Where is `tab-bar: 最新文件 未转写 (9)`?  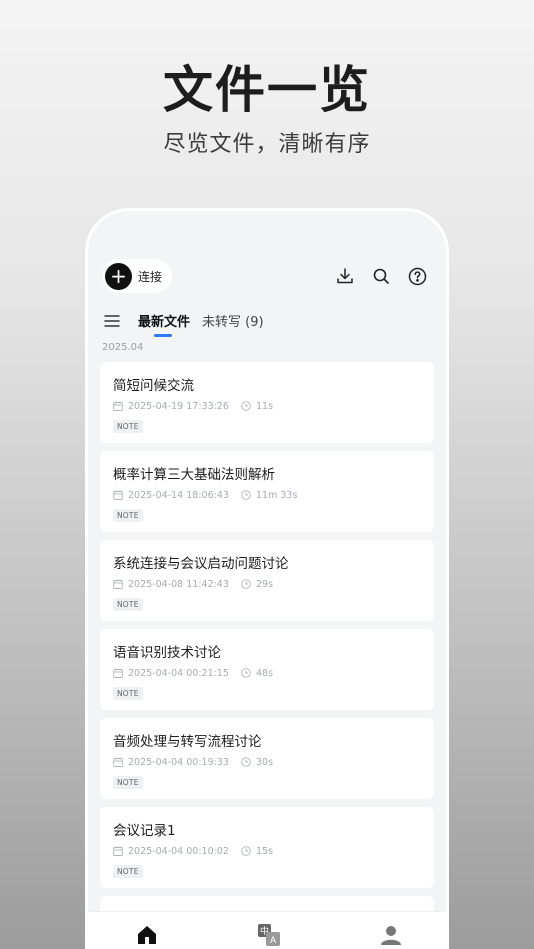 tab-bar: 最新文件 未转写 (9) is located at coordinates (267, 324).